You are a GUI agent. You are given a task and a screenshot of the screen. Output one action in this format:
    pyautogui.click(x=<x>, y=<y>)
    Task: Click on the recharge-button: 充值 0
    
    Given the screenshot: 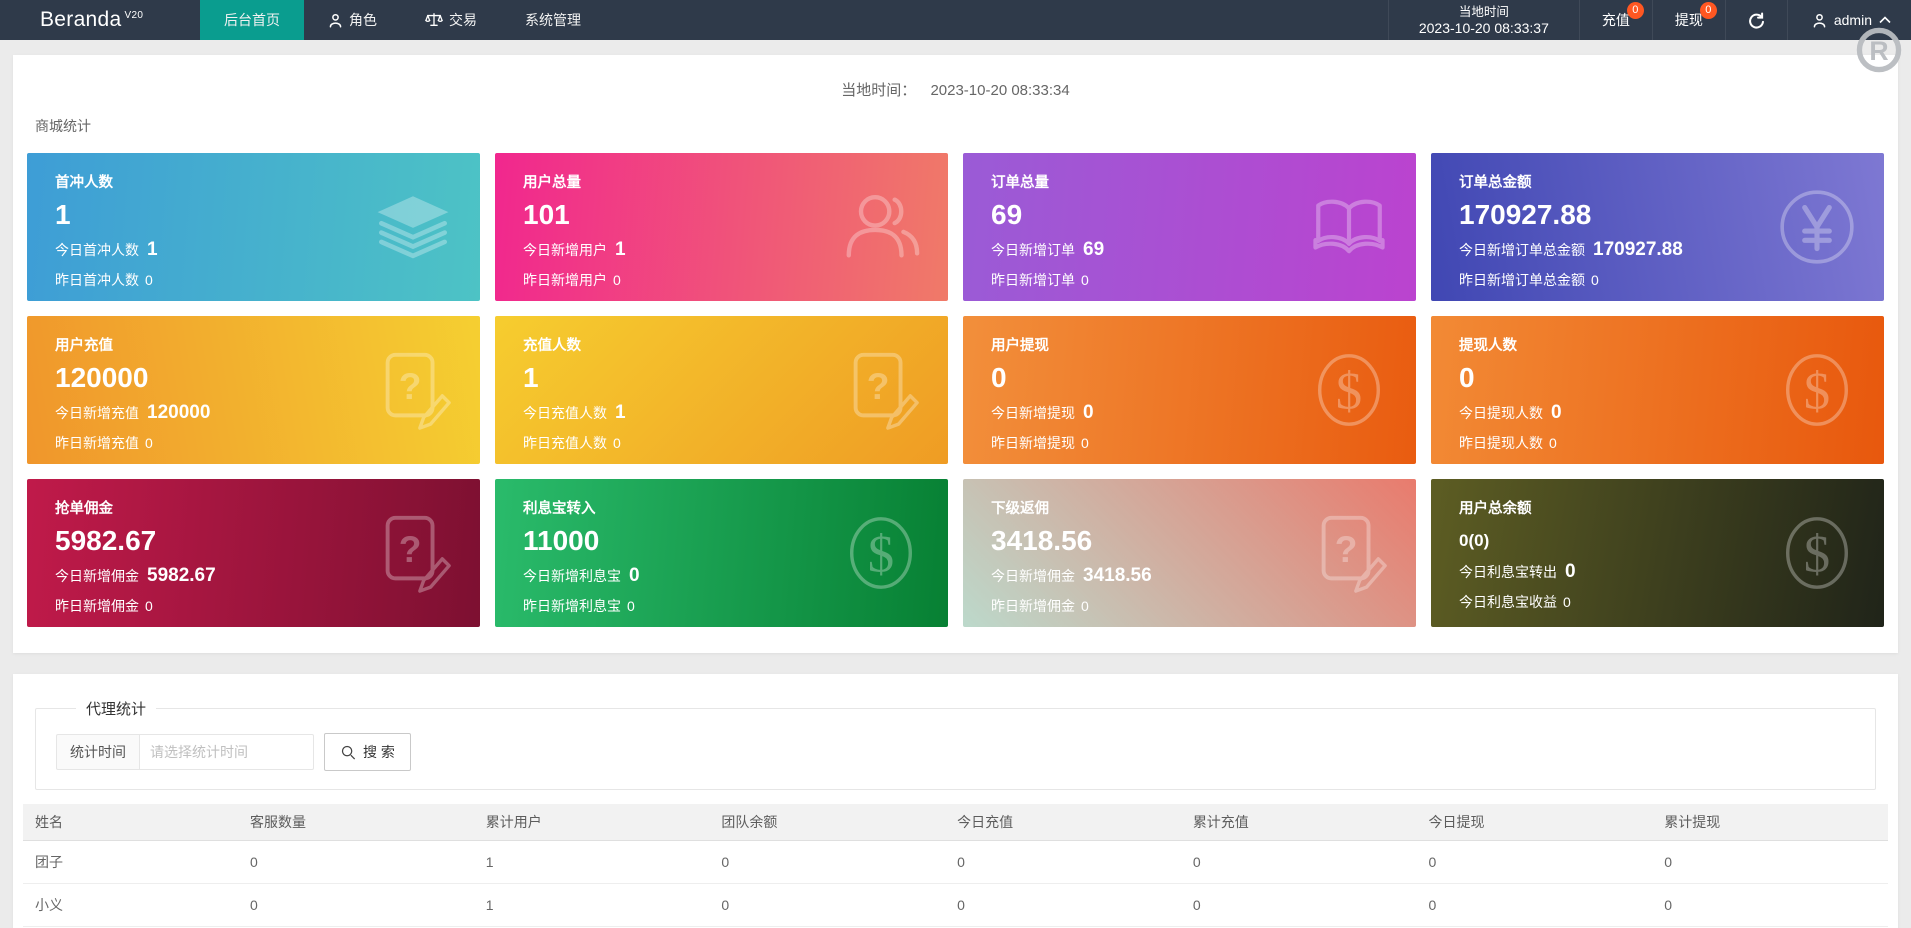 What is the action you would take?
    pyautogui.click(x=1615, y=20)
    